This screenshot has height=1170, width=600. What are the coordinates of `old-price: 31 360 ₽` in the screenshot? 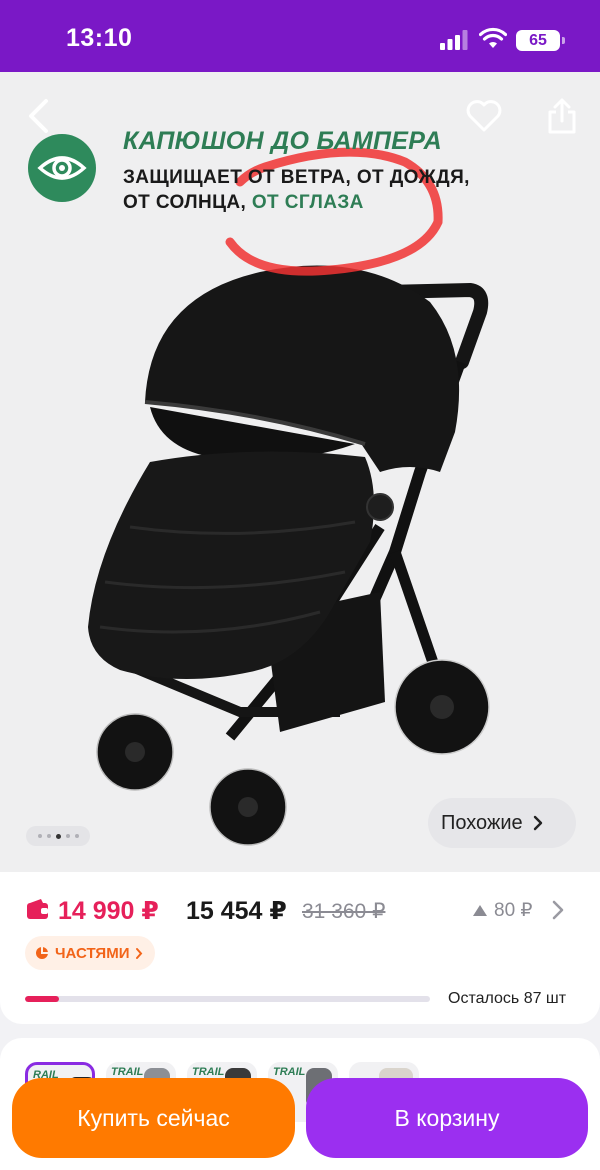 It's located at (344, 911).